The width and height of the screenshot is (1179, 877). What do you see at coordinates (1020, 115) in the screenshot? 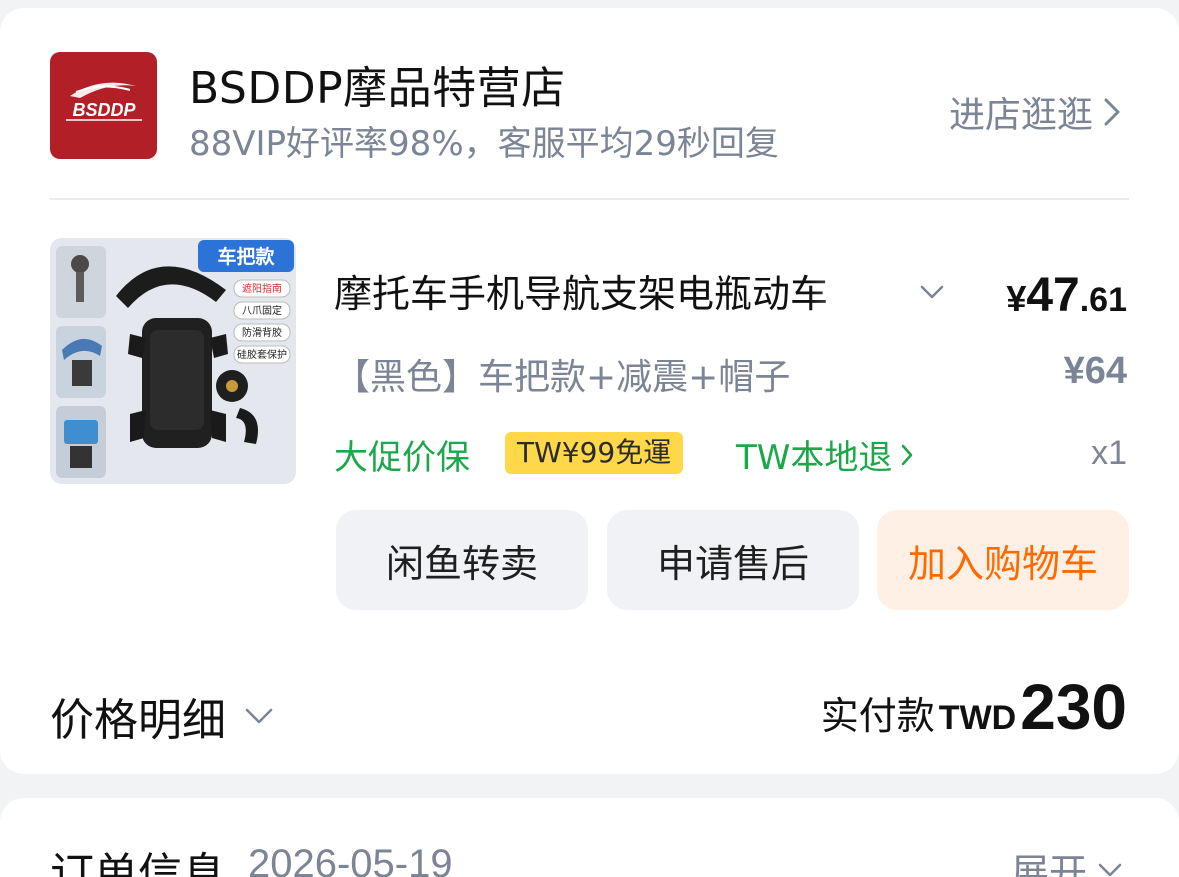
I see `enter-store-label: 进店逛逛` at bounding box center [1020, 115].